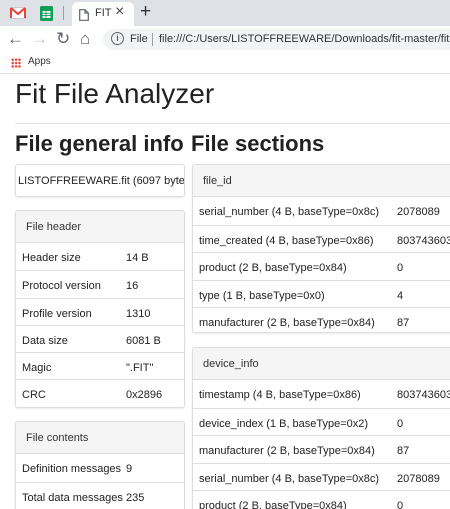 The height and width of the screenshot is (509, 450). Describe the element at coordinates (100, 438) in the screenshot. I see `file-contents-title: File contents` at that location.